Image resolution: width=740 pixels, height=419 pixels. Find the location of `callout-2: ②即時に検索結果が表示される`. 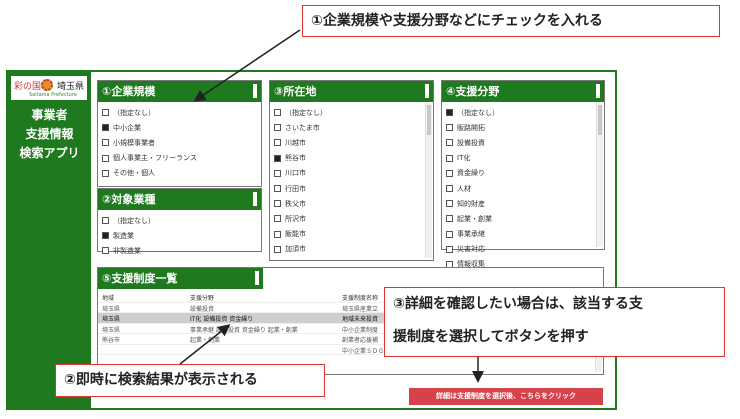

callout-2: ②即時に検索結果が表示される is located at coordinates (190, 380).